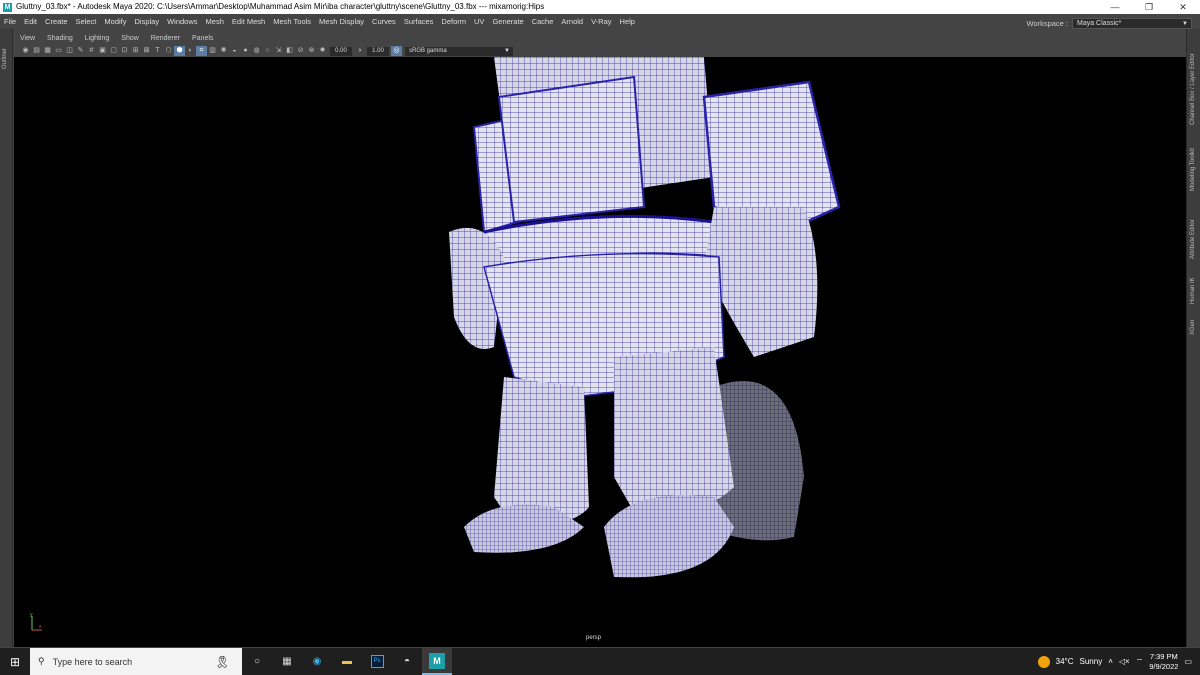  What do you see at coordinates (223, 51) in the screenshot?
I see `use-all-lights-icon: ✺` at bounding box center [223, 51].